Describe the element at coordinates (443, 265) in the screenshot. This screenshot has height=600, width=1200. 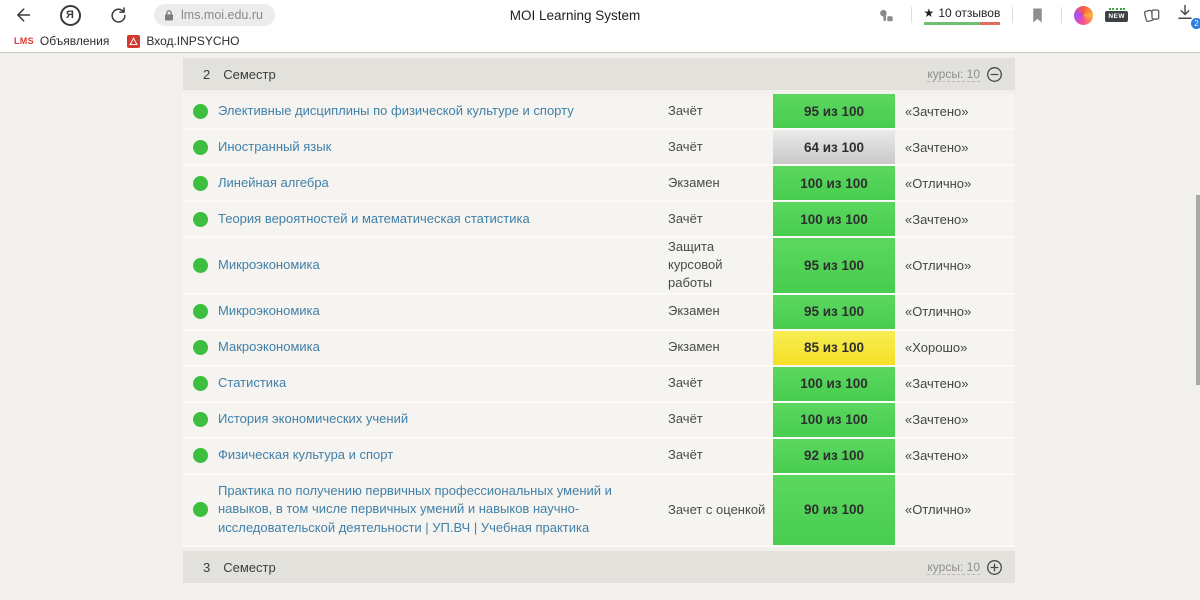
I see `course-name-cell: Микроэкономика` at that location.